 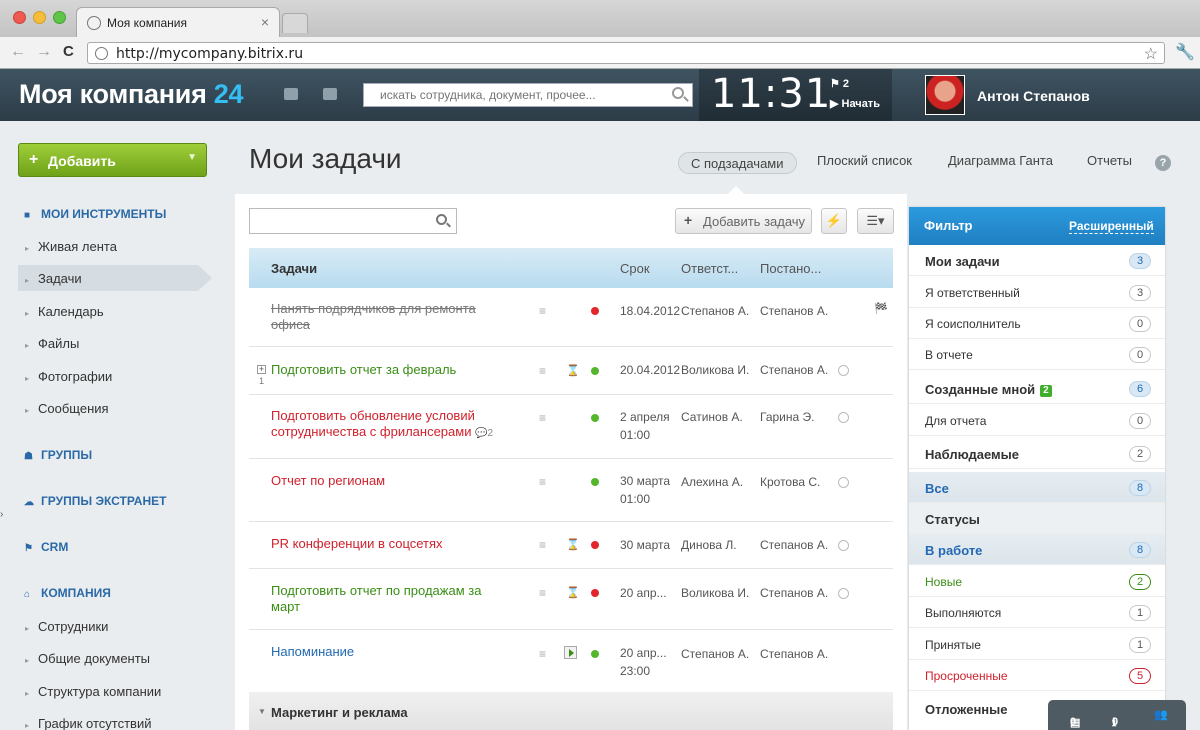 What do you see at coordinates (1037, 388) in the screenshot?
I see `filter-item-created-by-me: Созданные мной 2 6` at bounding box center [1037, 388].